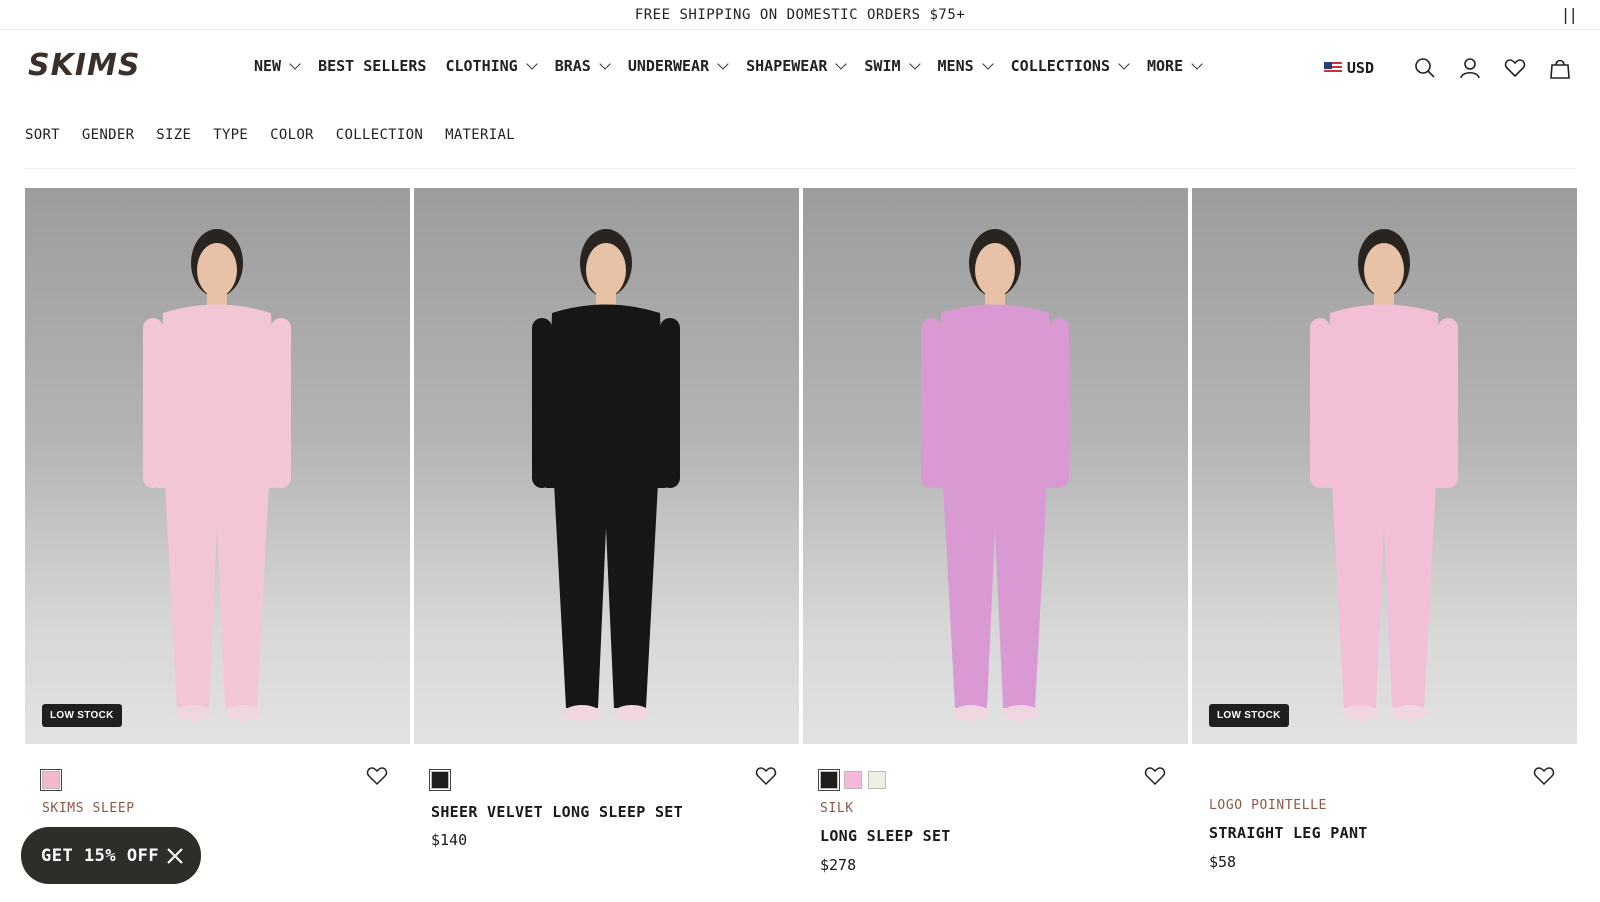 Image resolution: width=1600 pixels, height=902 pixels. What do you see at coordinates (175, 856) in the screenshot?
I see `close-icon` at bounding box center [175, 856].